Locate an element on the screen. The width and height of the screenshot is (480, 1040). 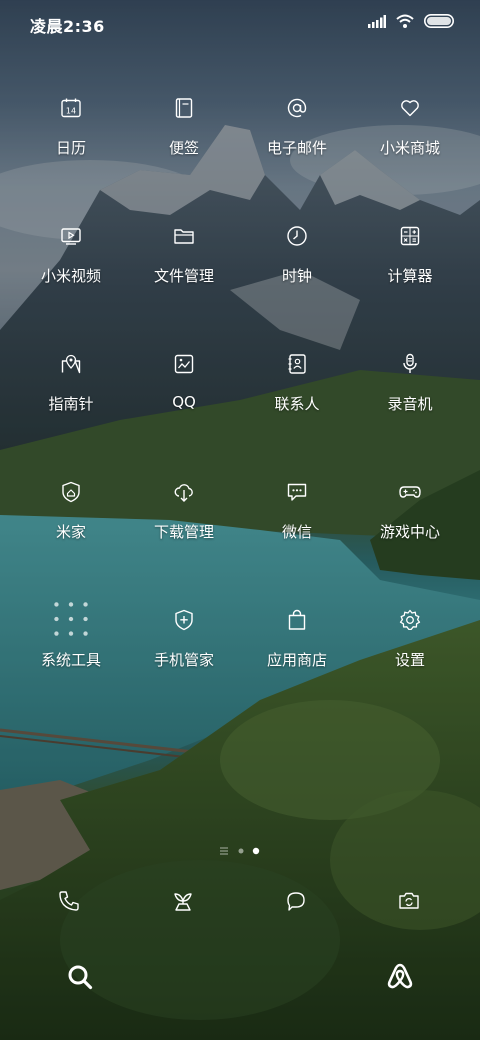
app-email: 电子邮件 is located at coordinates (297, 127).